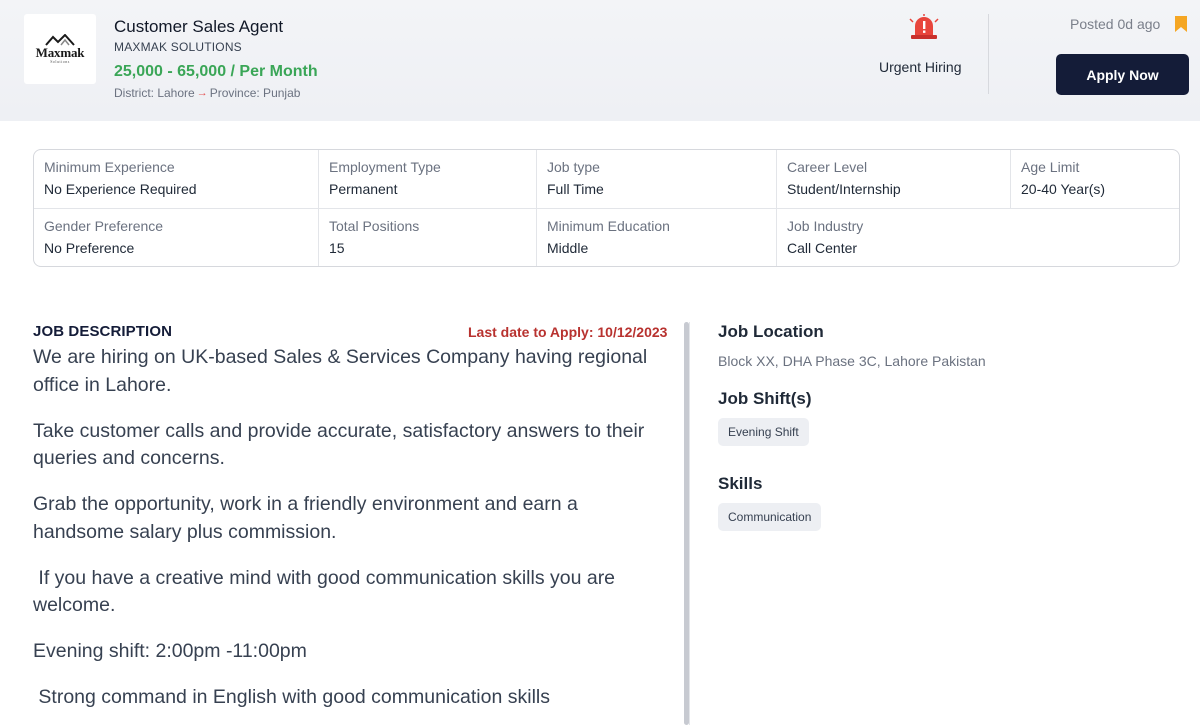 This screenshot has height=725, width=1200. Describe the element at coordinates (827, 167) in the screenshot. I see `detail-label: Career Level` at that location.